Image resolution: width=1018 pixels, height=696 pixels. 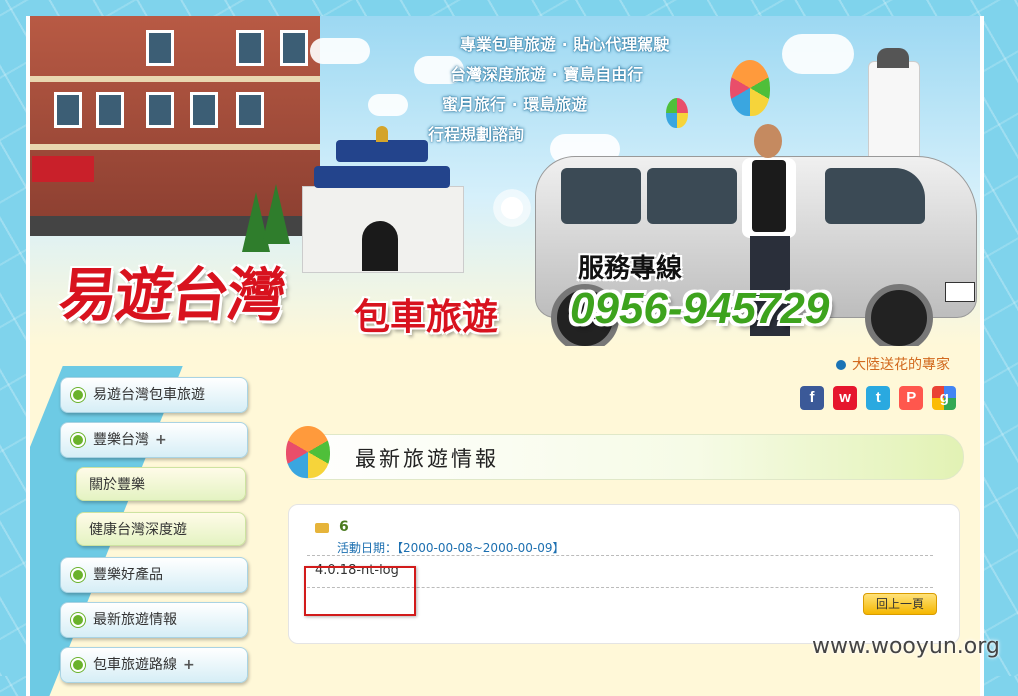 What do you see at coordinates (154, 440) in the screenshot?
I see `sidebar-item-fengle-taiwan: 豐樂台灣 +` at bounding box center [154, 440].